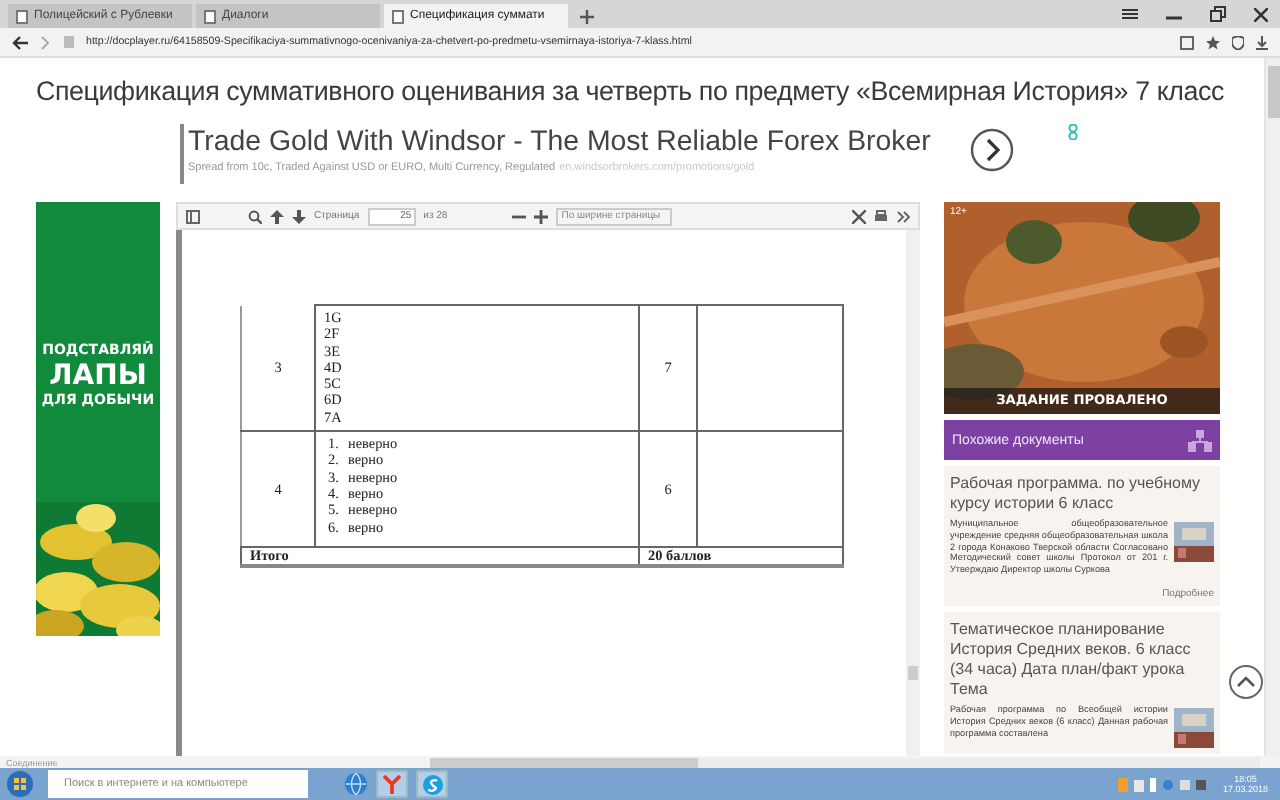 This screenshot has width=1280, height=800. What do you see at coordinates (573, 142) in the screenshot?
I see `ad-title: Trade Gold With Windsor - The Most Reliable Forex Broker` at bounding box center [573, 142].